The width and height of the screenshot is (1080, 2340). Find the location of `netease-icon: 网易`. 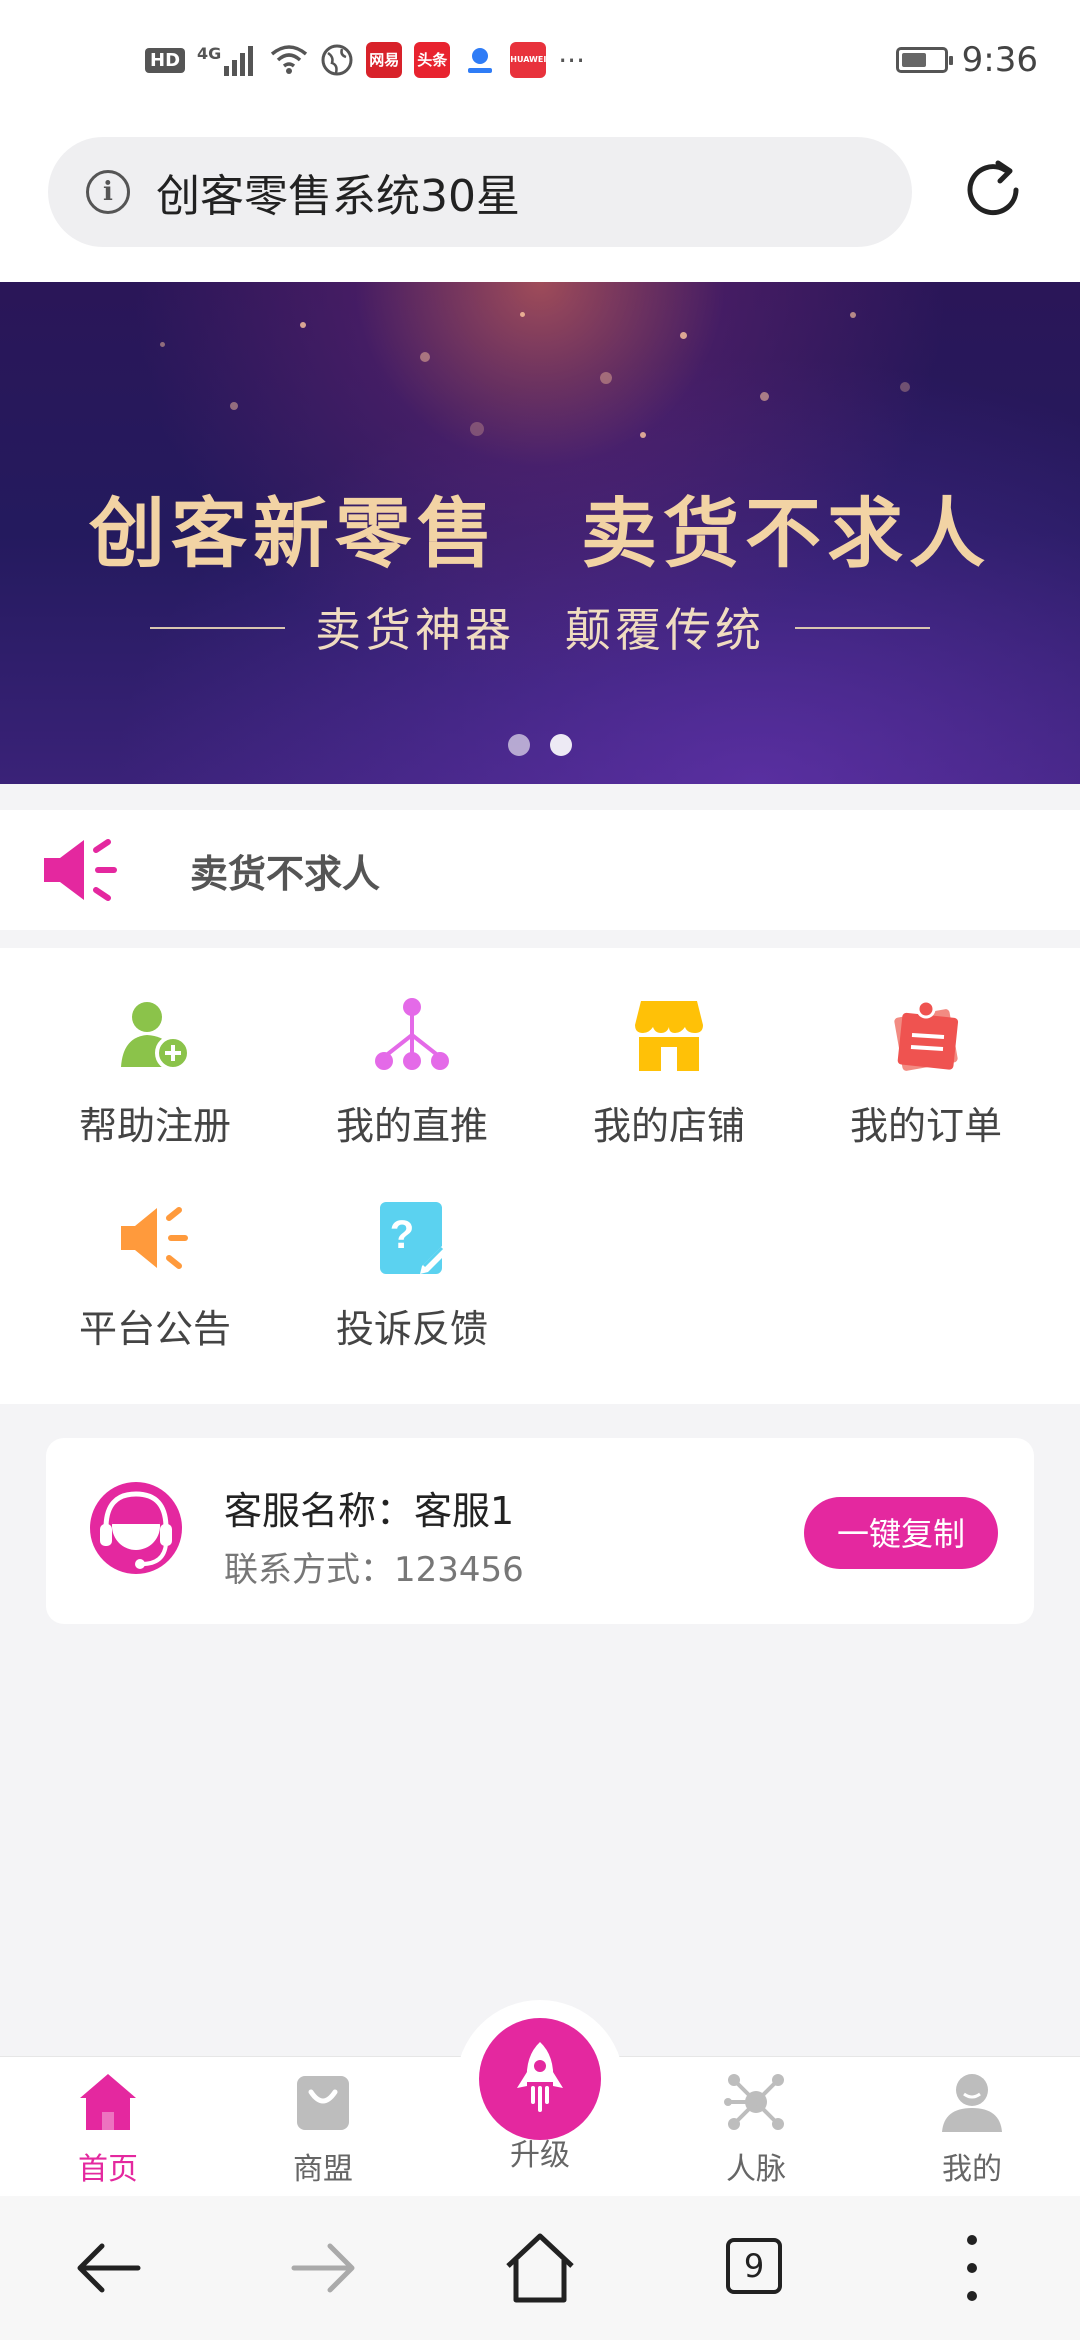

netease-icon: 网易 is located at coordinates (384, 60).